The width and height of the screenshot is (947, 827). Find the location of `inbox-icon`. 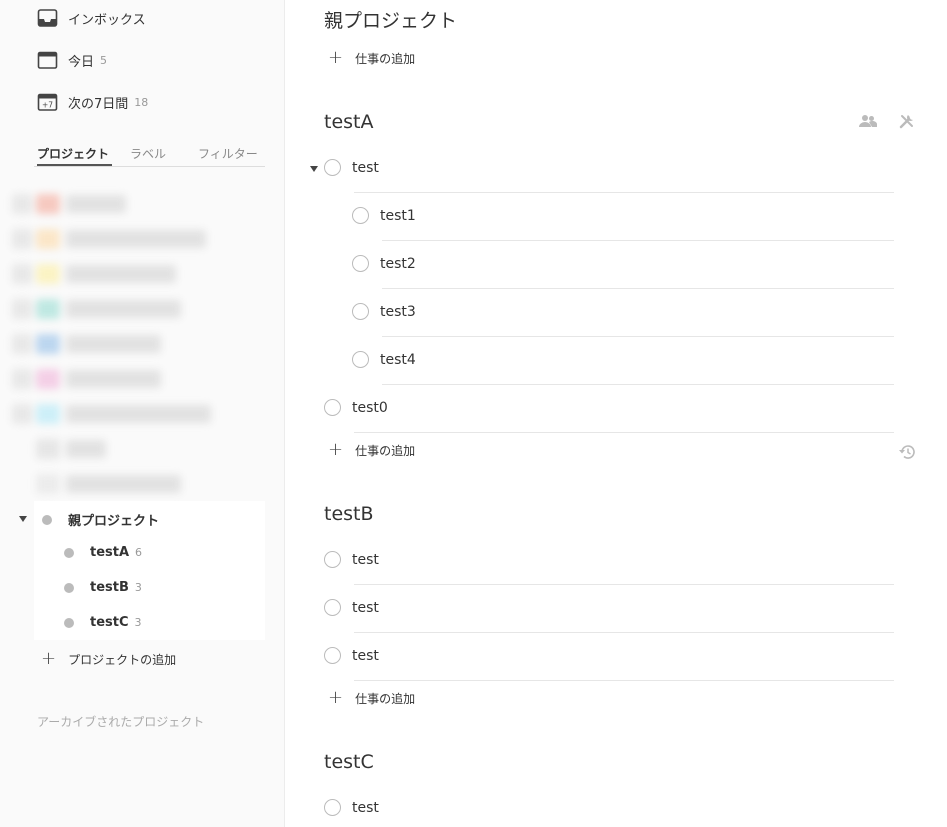

inbox-icon is located at coordinates (47, 18).